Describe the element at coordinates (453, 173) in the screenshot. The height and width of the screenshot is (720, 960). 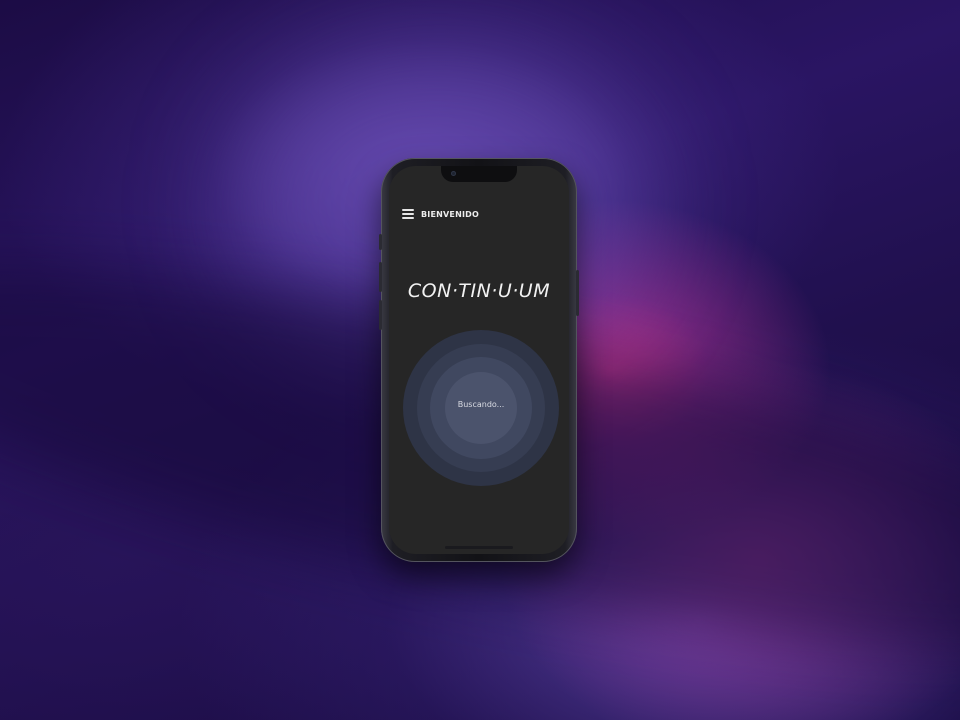
I see `camera-icon` at that location.